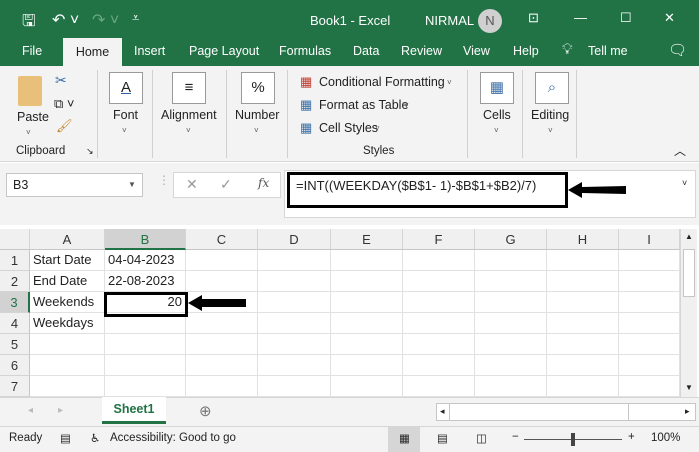 Image resolution: width=699 pixels, height=452 pixels. I want to click on macro-icon: ▤, so click(65, 438).